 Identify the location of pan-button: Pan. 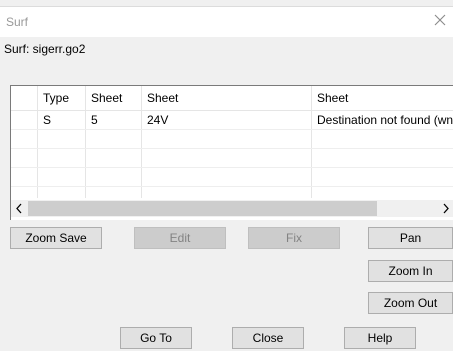
(410, 238).